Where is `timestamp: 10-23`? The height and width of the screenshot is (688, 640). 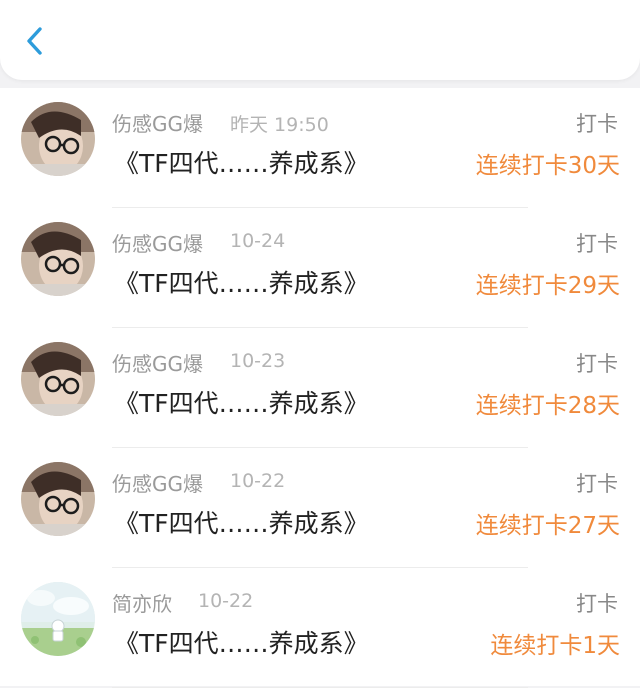
timestamp: 10-23 is located at coordinates (258, 361).